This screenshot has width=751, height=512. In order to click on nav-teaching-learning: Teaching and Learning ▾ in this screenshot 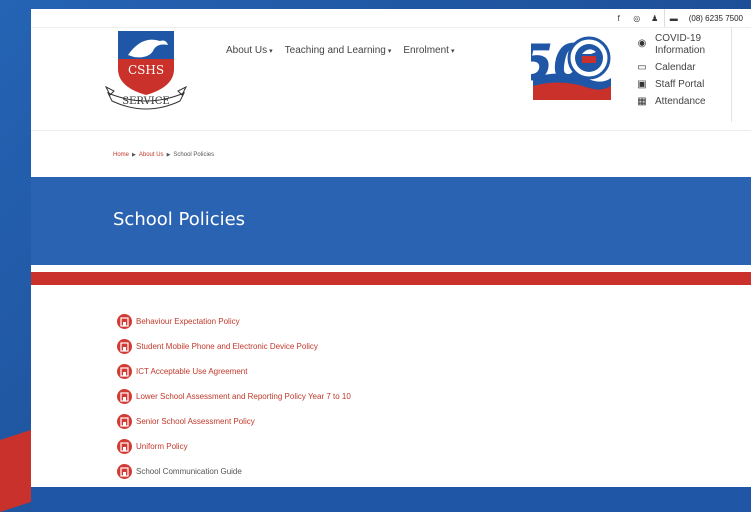, I will do `click(338, 50)`.